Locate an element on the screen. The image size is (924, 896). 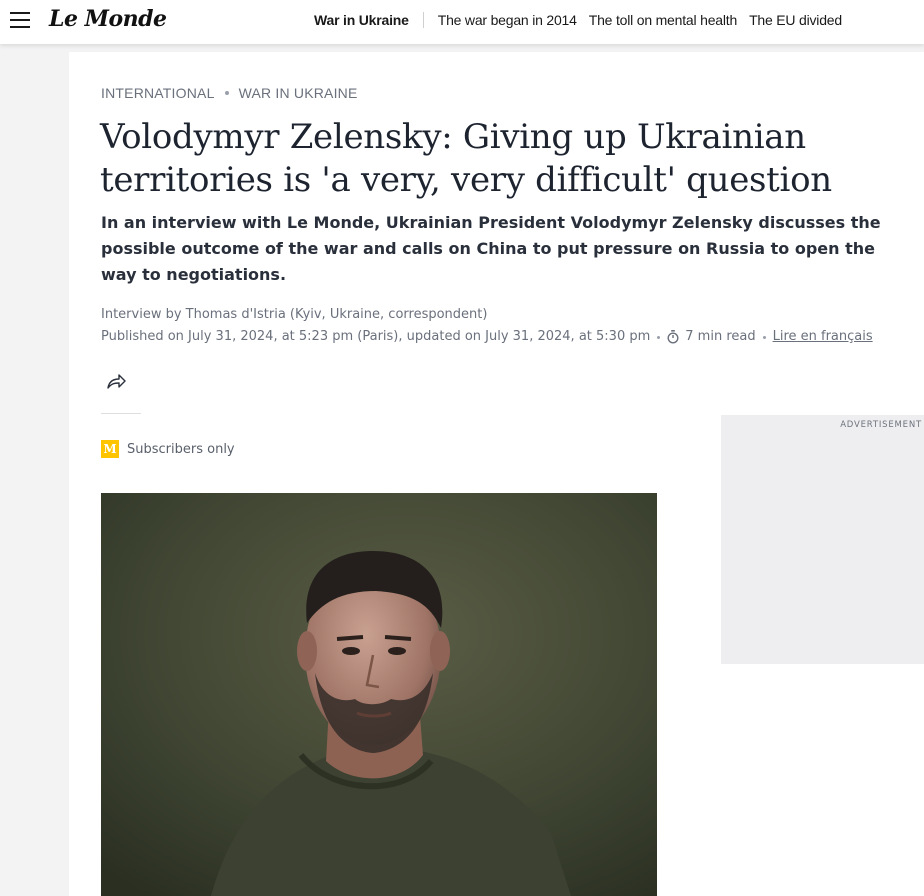
advertisement-label: ADVERTISEMENT is located at coordinates (881, 425).